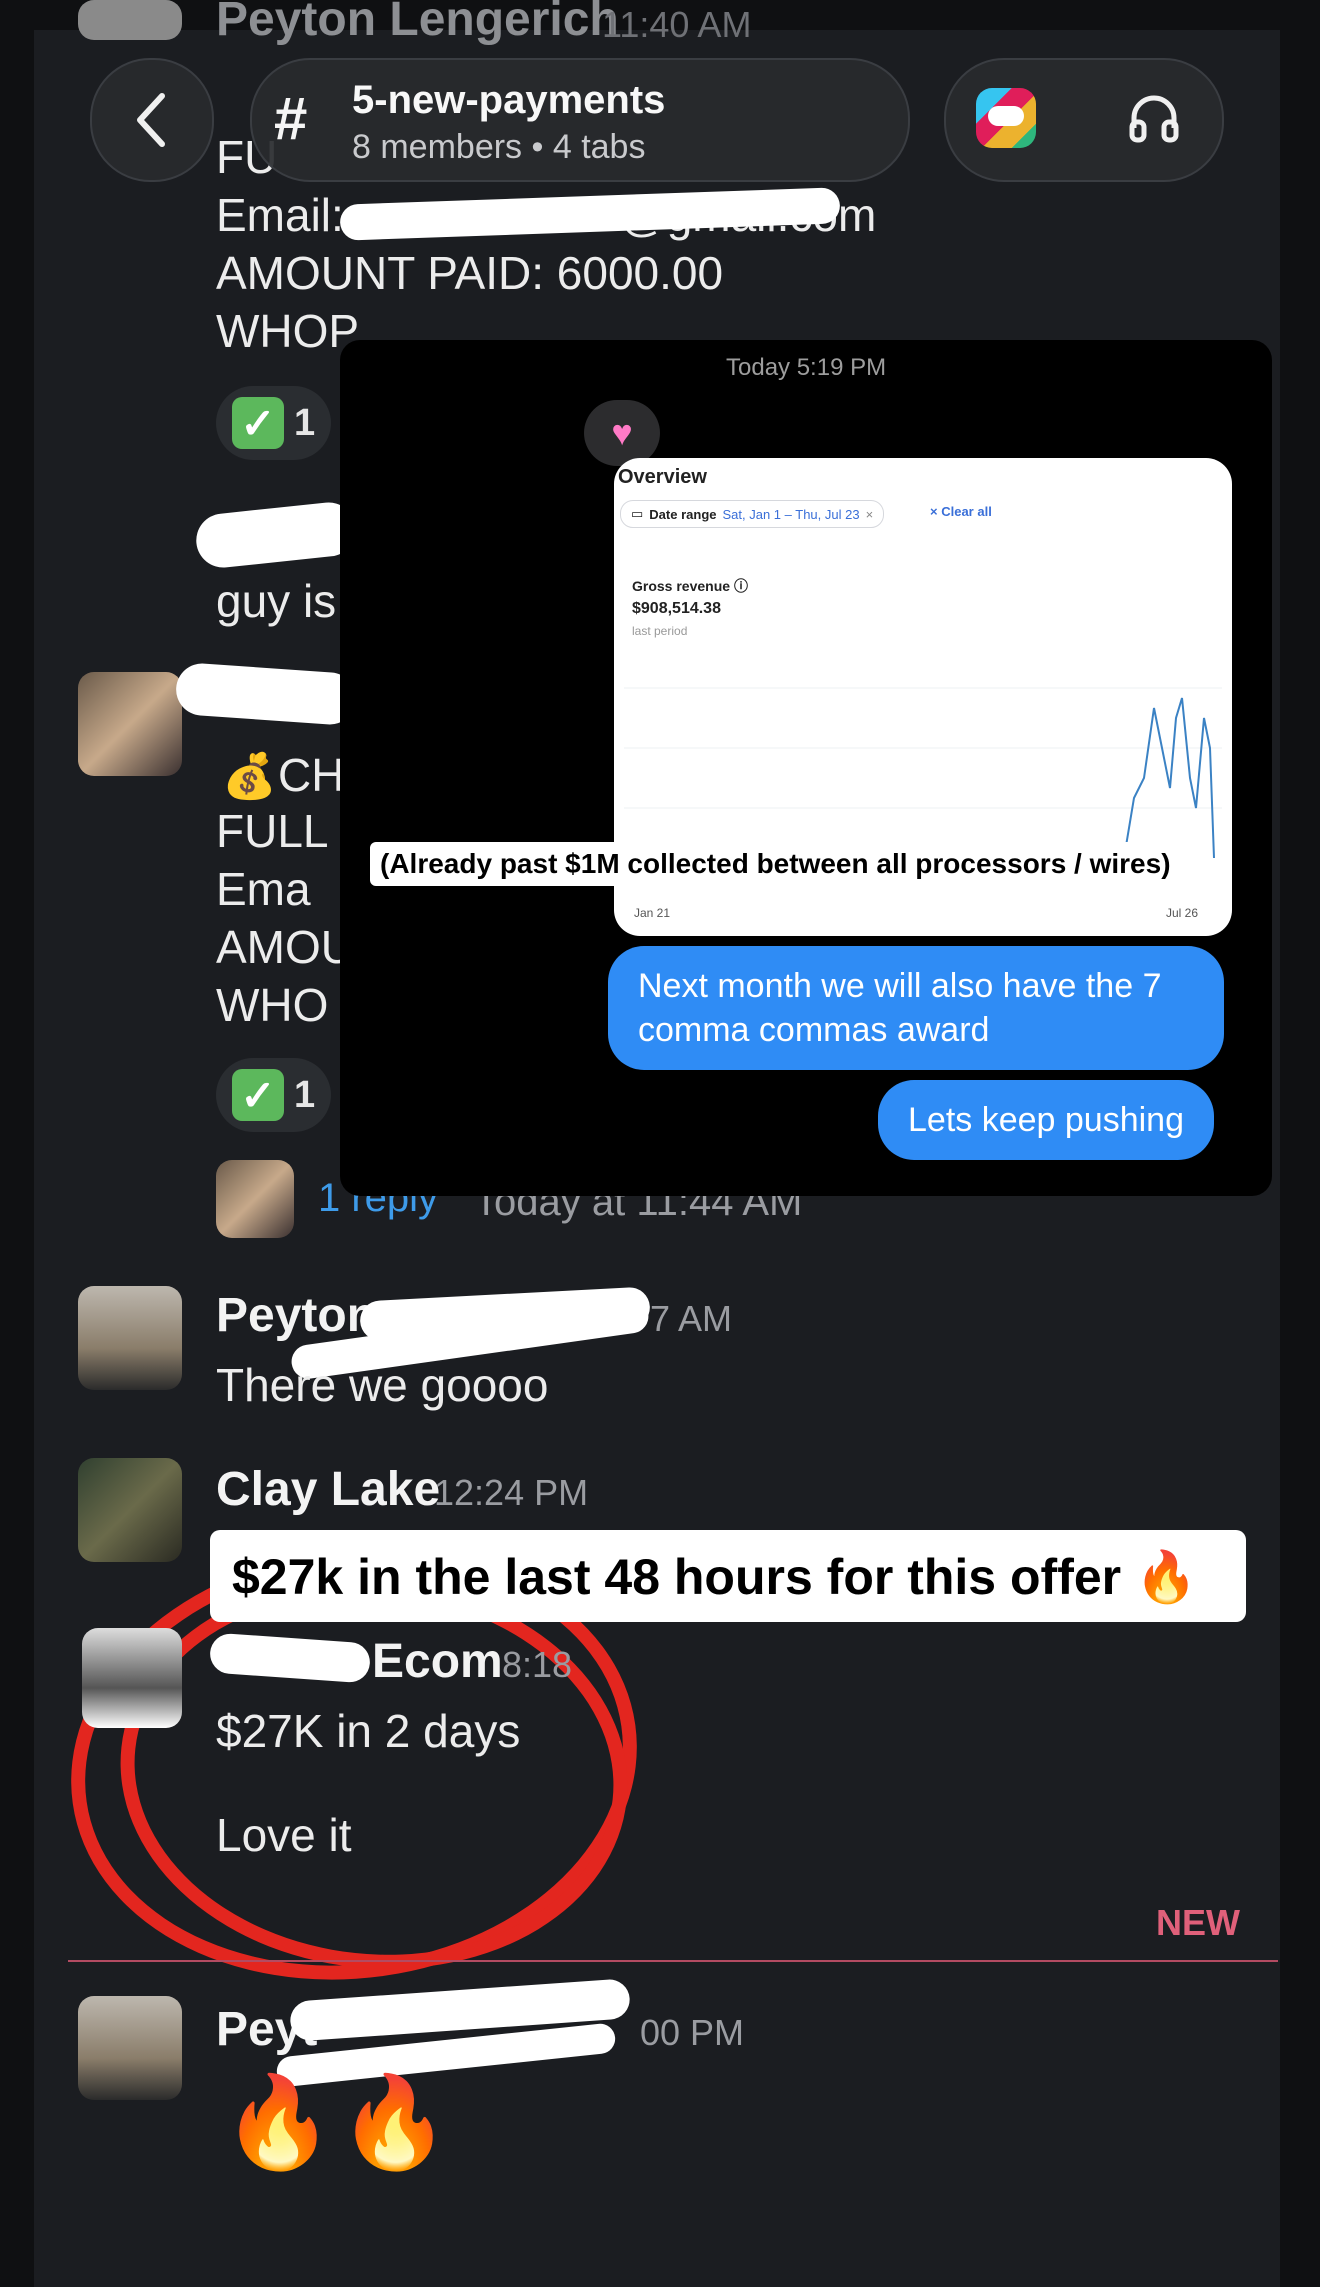  Describe the element at coordinates (511, 1492) in the screenshot. I see `message-time: 12:24 PM` at that location.